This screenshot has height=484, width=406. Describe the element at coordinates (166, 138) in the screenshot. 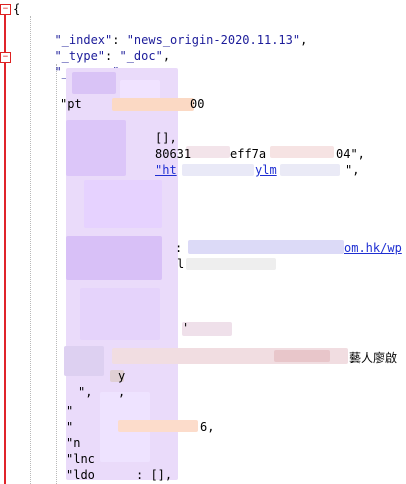

I see `fragment: [],` at that location.